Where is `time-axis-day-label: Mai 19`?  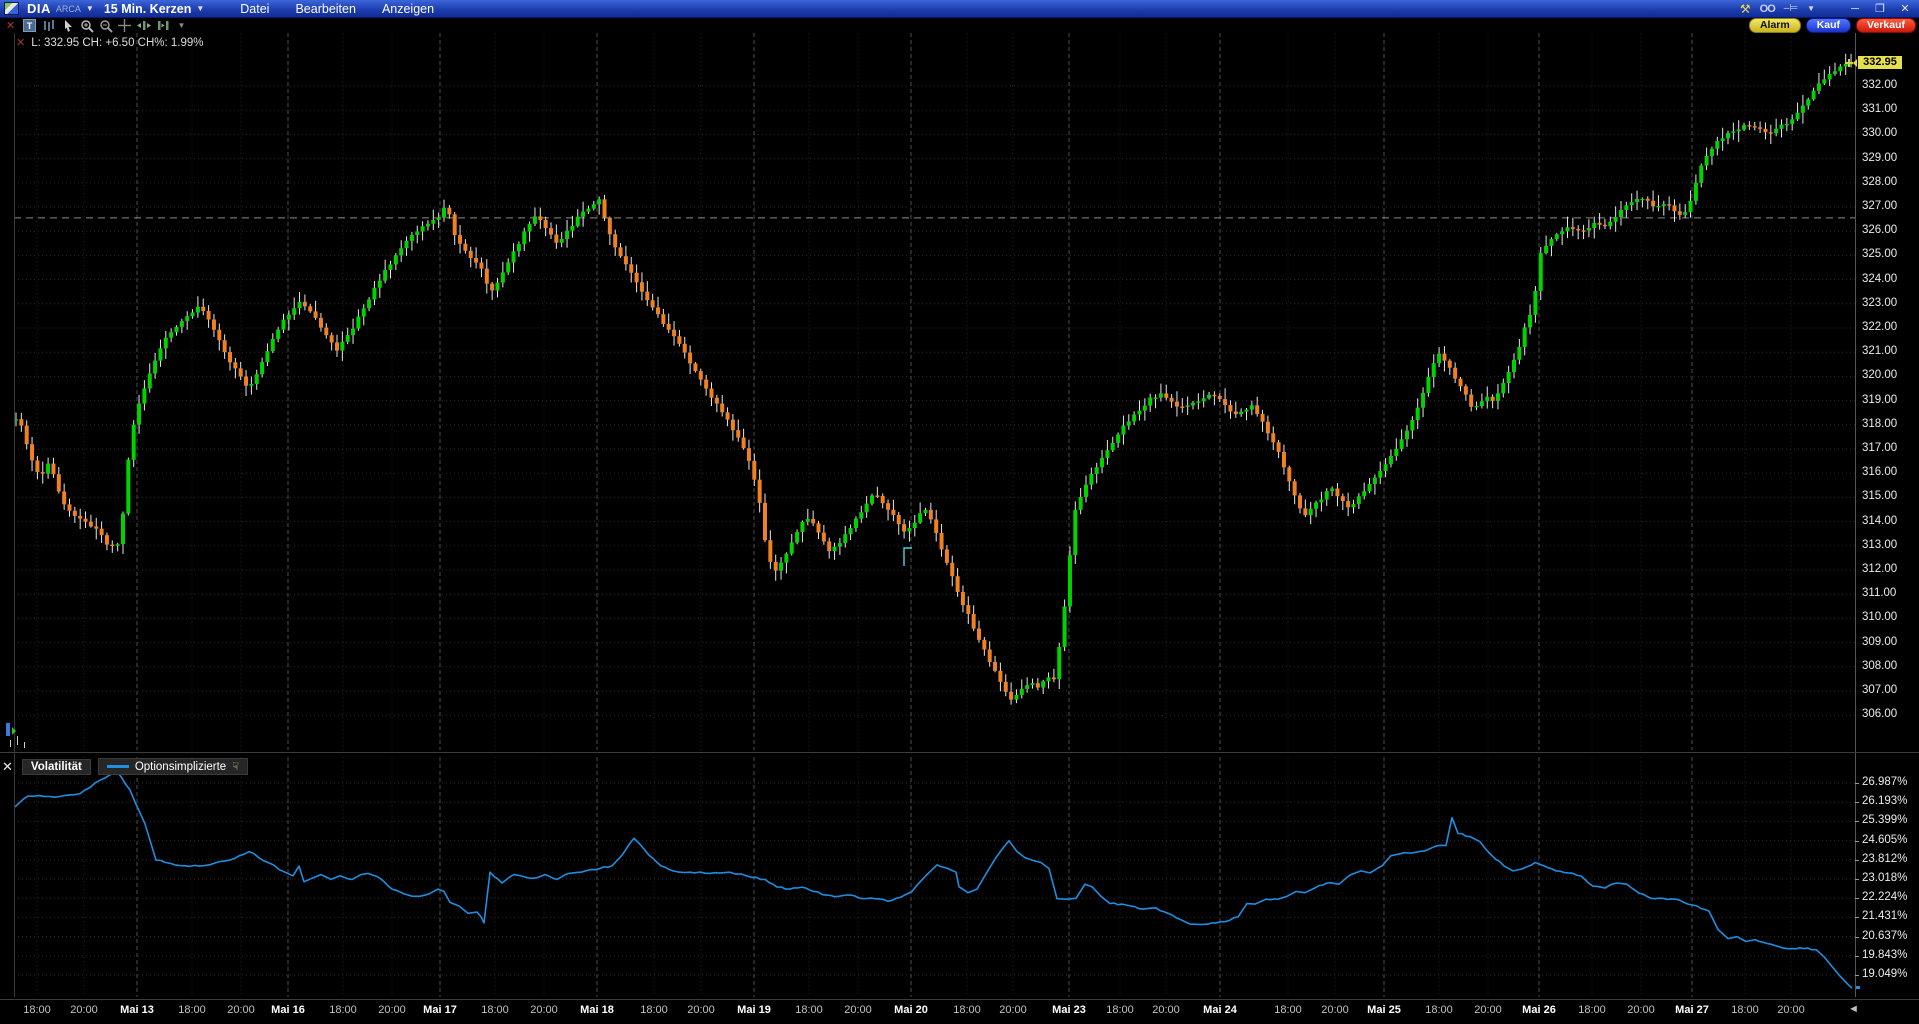 time-axis-day-label: Mai 19 is located at coordinates (754, 1010).